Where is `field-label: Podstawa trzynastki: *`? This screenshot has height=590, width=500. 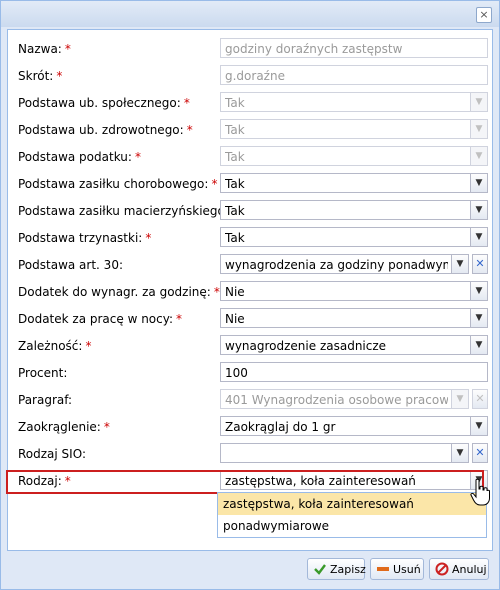
field-label: Podstawa trzynastki: * is located at coordinates (84, 238).